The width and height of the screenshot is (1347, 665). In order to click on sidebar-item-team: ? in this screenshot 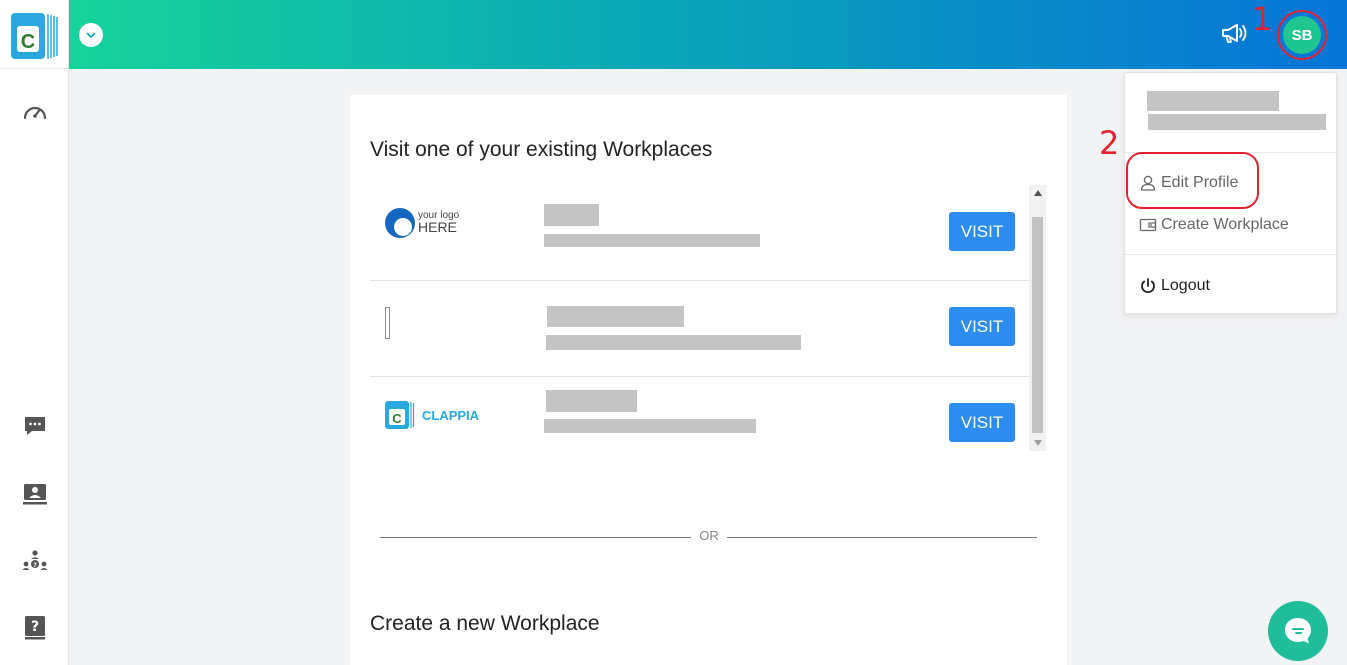, I will do `click(35, 561)`.